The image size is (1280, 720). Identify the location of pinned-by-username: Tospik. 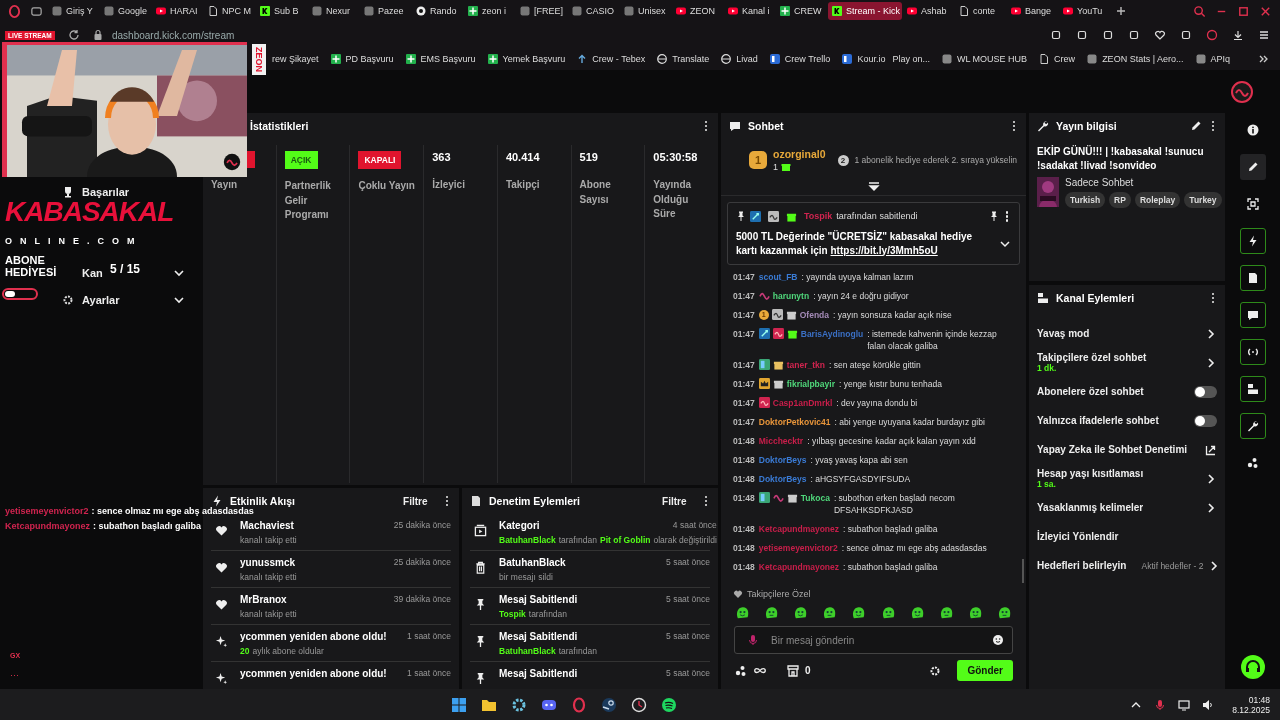
(818, 216).